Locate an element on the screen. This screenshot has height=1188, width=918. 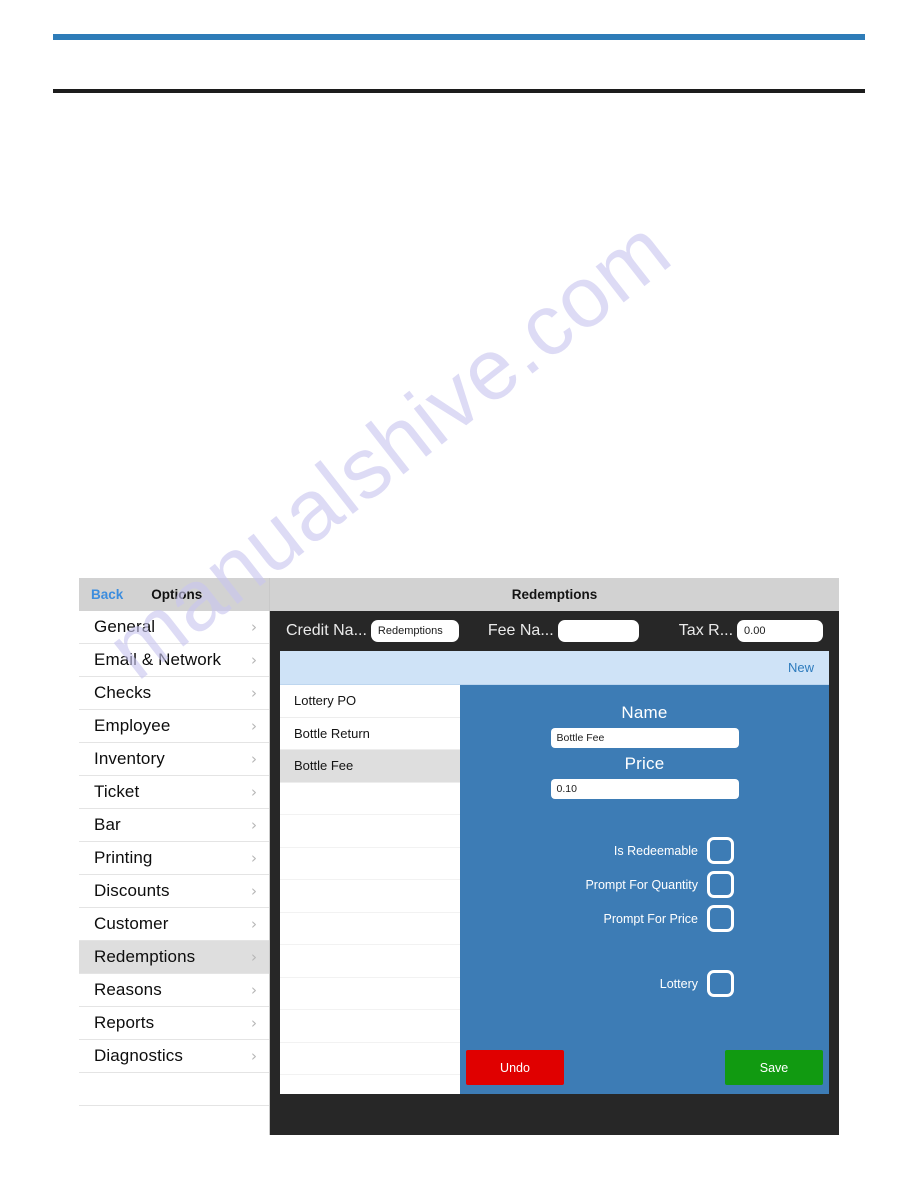
lottery-checkbox-row: Lottery is located at coordinates (644, 983).